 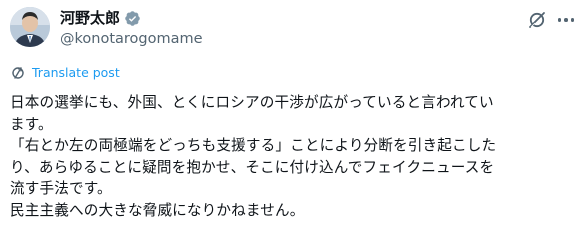 What do you see at coordinates (131, 39) in the screenshot?
I see `author-handle: @konotarogomame` at bounding box center [131, 39].